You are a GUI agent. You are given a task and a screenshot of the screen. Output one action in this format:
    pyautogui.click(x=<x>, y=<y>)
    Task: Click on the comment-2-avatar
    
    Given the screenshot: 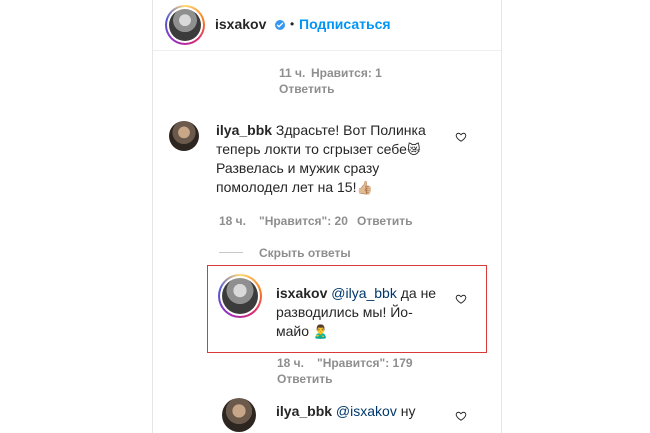 What is the action you would take?
    pyautogui.click(x=184, y=136)
    